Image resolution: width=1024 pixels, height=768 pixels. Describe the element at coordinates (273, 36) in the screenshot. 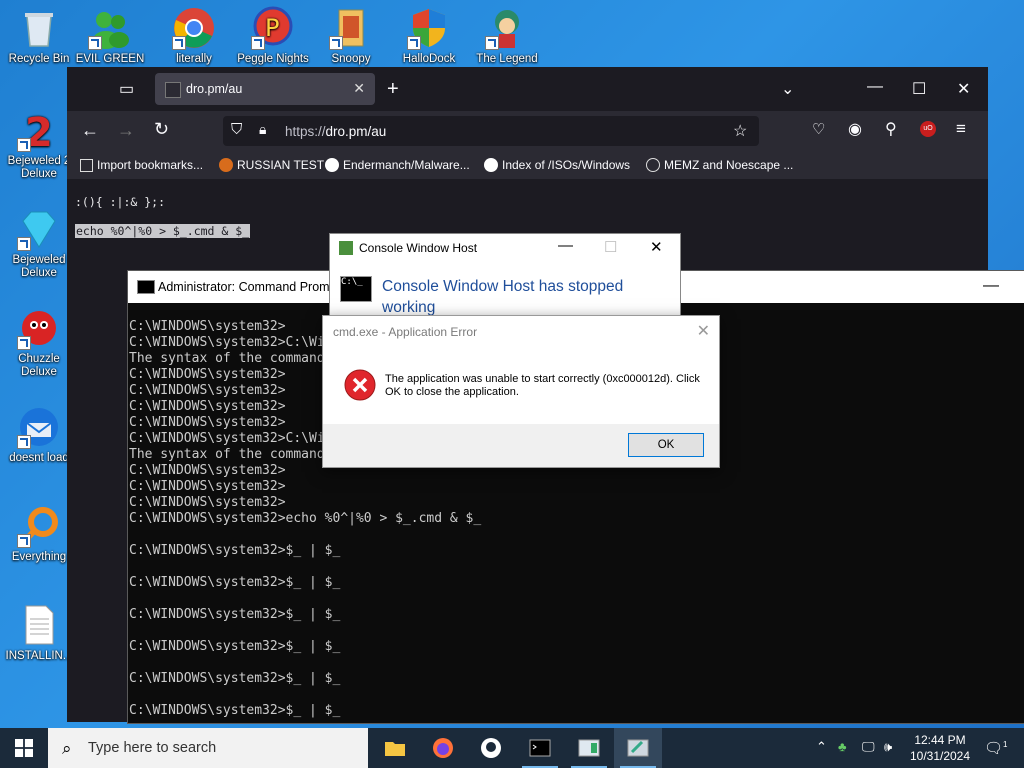

I see `peggle-nights-shortcut: P Peggle Nights` at that location.